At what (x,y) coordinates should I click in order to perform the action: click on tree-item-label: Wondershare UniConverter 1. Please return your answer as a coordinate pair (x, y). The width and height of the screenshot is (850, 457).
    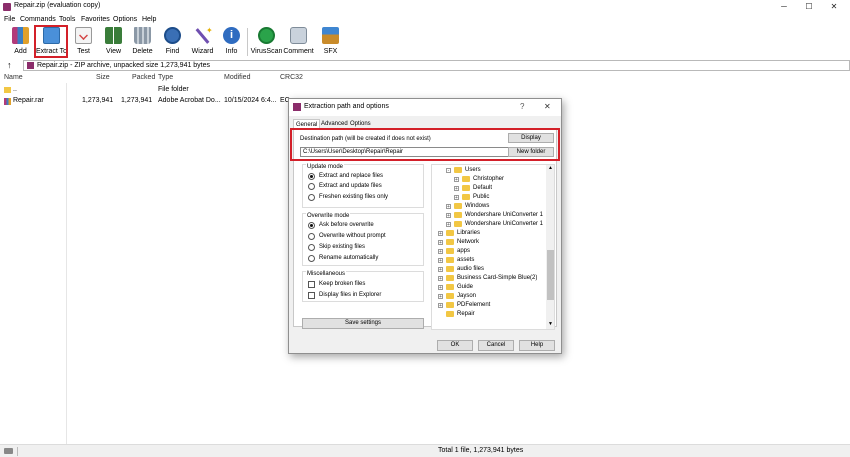
    Looking at the image, I should click on (504, 224).